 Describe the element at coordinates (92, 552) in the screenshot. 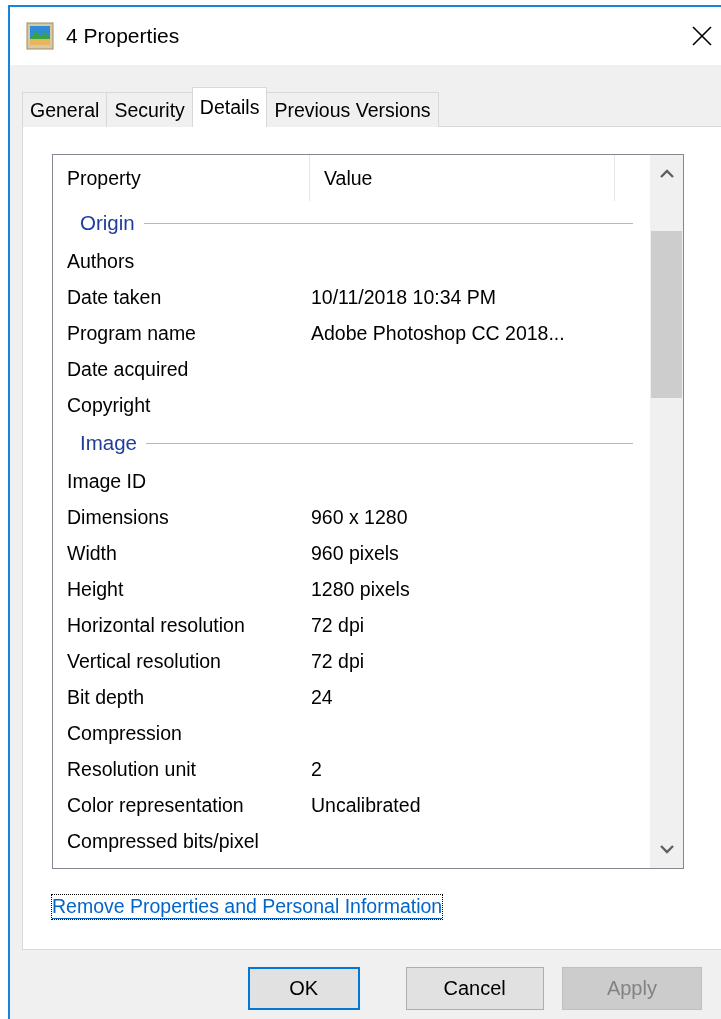

I see `property-name: Width` at that location.